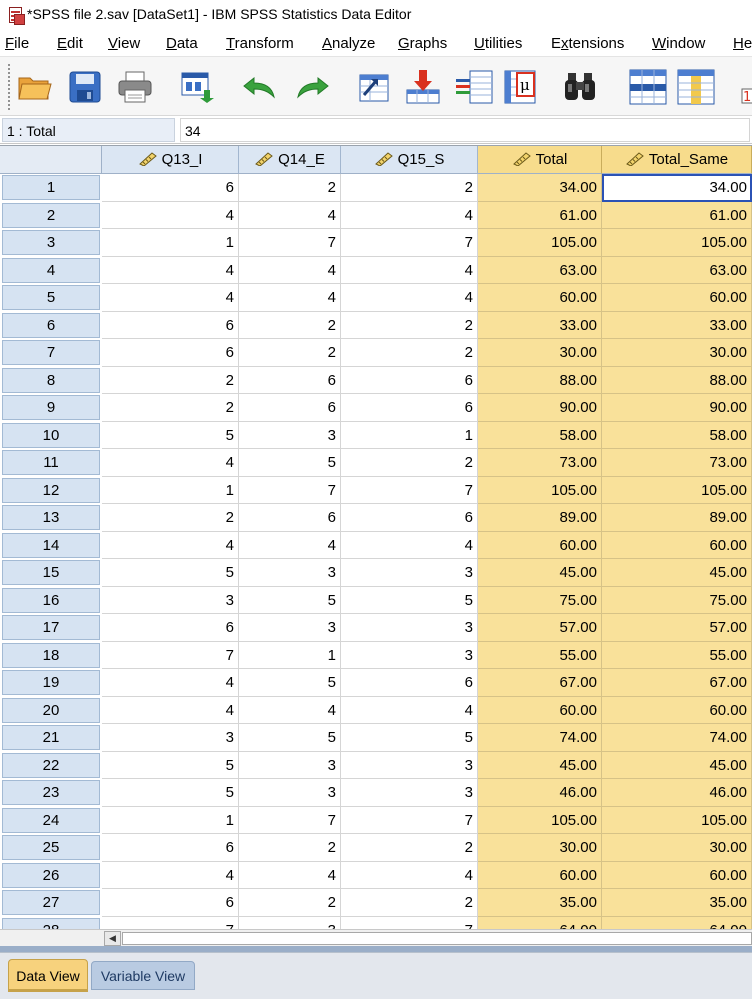  What do you see at coordinates (522, 87) in the screenshot?
I see `run-descriptives-icon: μ` at bounding box center [522, 87].